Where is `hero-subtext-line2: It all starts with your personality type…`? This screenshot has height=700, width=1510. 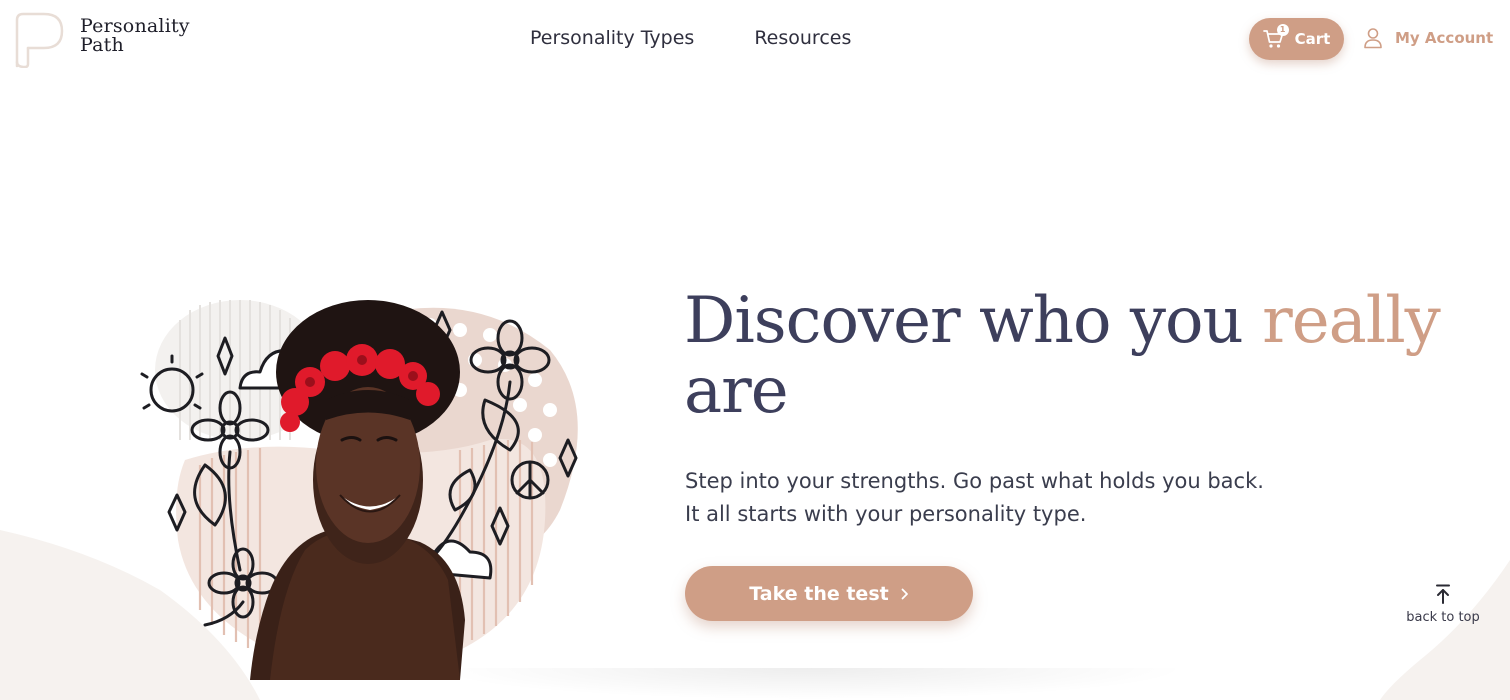 hero-subtext-line2: It all starts with your personality type… is located at coordinates (886, 514).